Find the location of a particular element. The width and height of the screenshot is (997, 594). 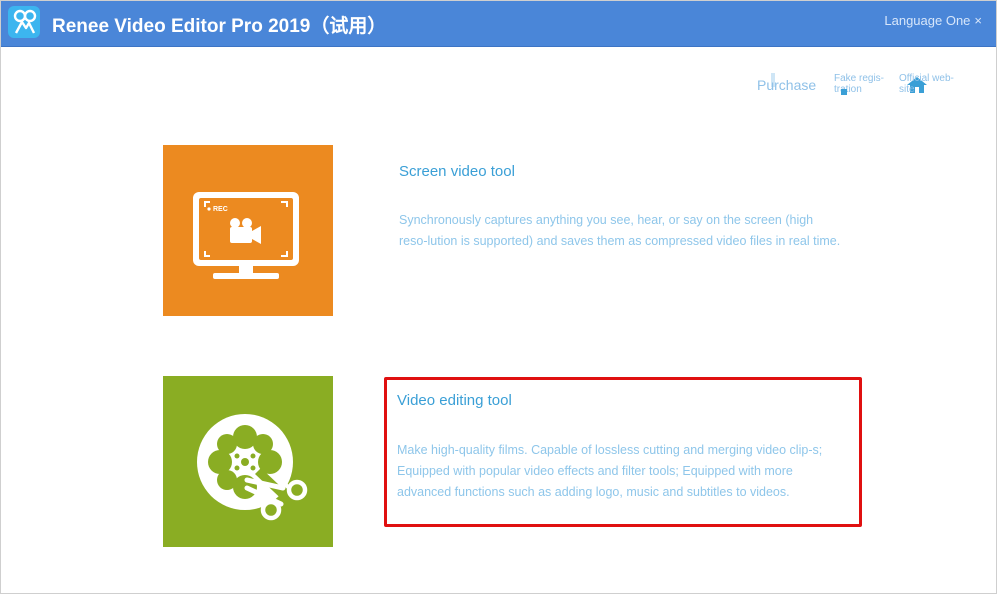

purchase-link: Purchase is located at coordinates (787, 83).